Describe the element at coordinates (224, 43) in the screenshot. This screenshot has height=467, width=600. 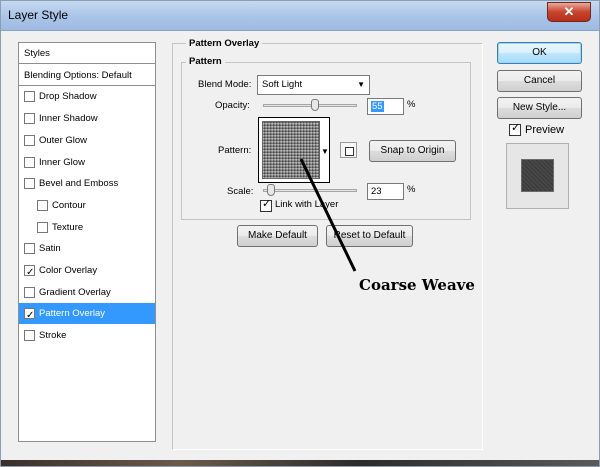
I see `section-title: Pattern Overlay` at that location.